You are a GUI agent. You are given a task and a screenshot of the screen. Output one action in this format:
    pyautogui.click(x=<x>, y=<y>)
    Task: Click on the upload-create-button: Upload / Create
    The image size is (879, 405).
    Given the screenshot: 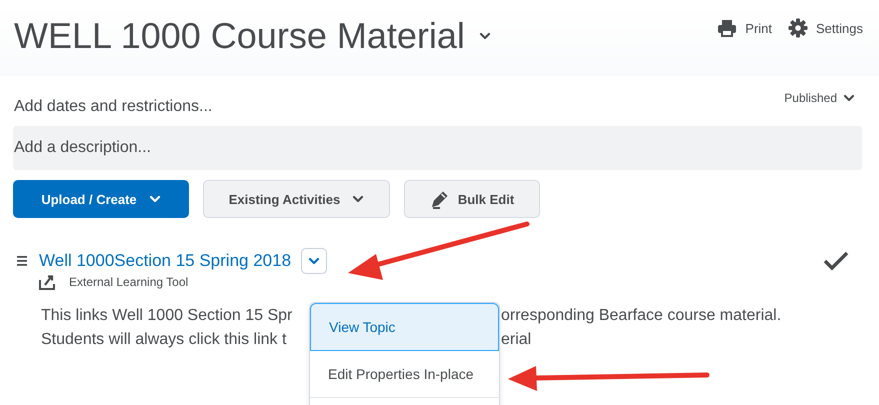 What is the action you would take?
    pyautogui.click(x=101, y=199)
    